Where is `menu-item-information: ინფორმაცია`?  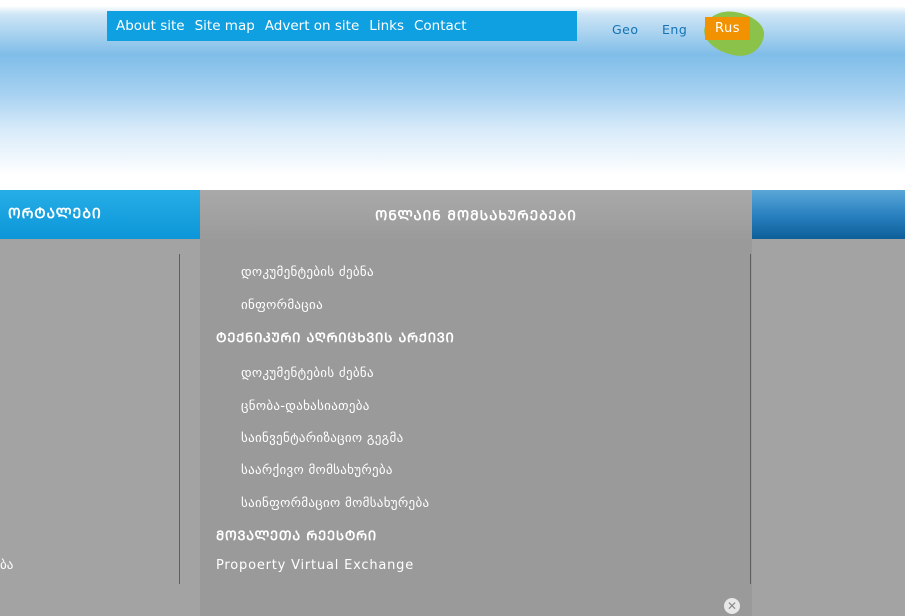 menu-item-information: ინფორმაცია is located at coordinates (282, 305).